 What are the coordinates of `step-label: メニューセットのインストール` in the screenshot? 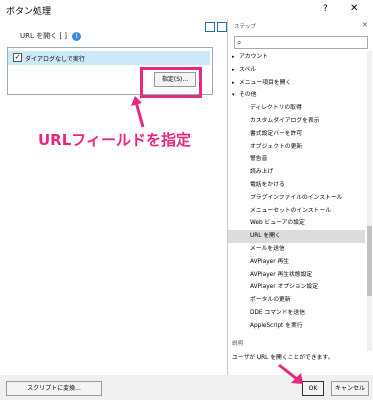 It's located at (291, 210).